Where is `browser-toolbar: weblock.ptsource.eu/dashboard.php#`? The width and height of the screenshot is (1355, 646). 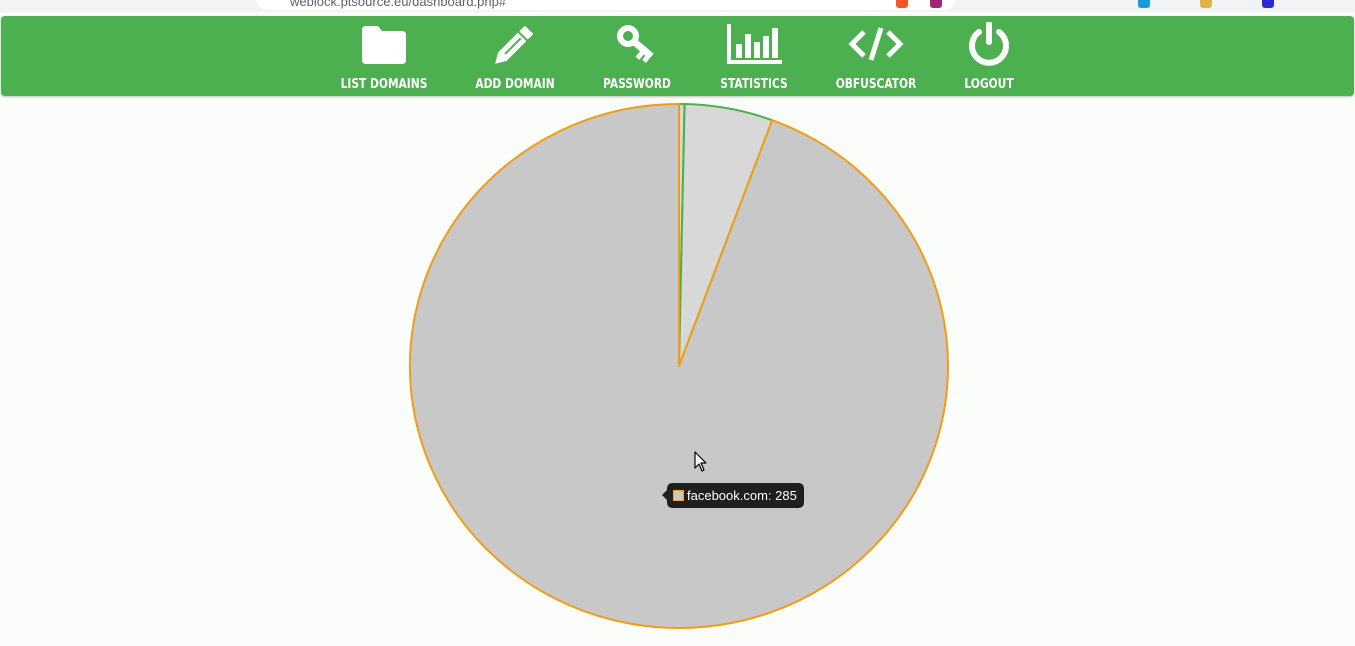
browser-toolbar: weblock.ptsource.eu/dashboard.php# is located at coordinates (677, 6).